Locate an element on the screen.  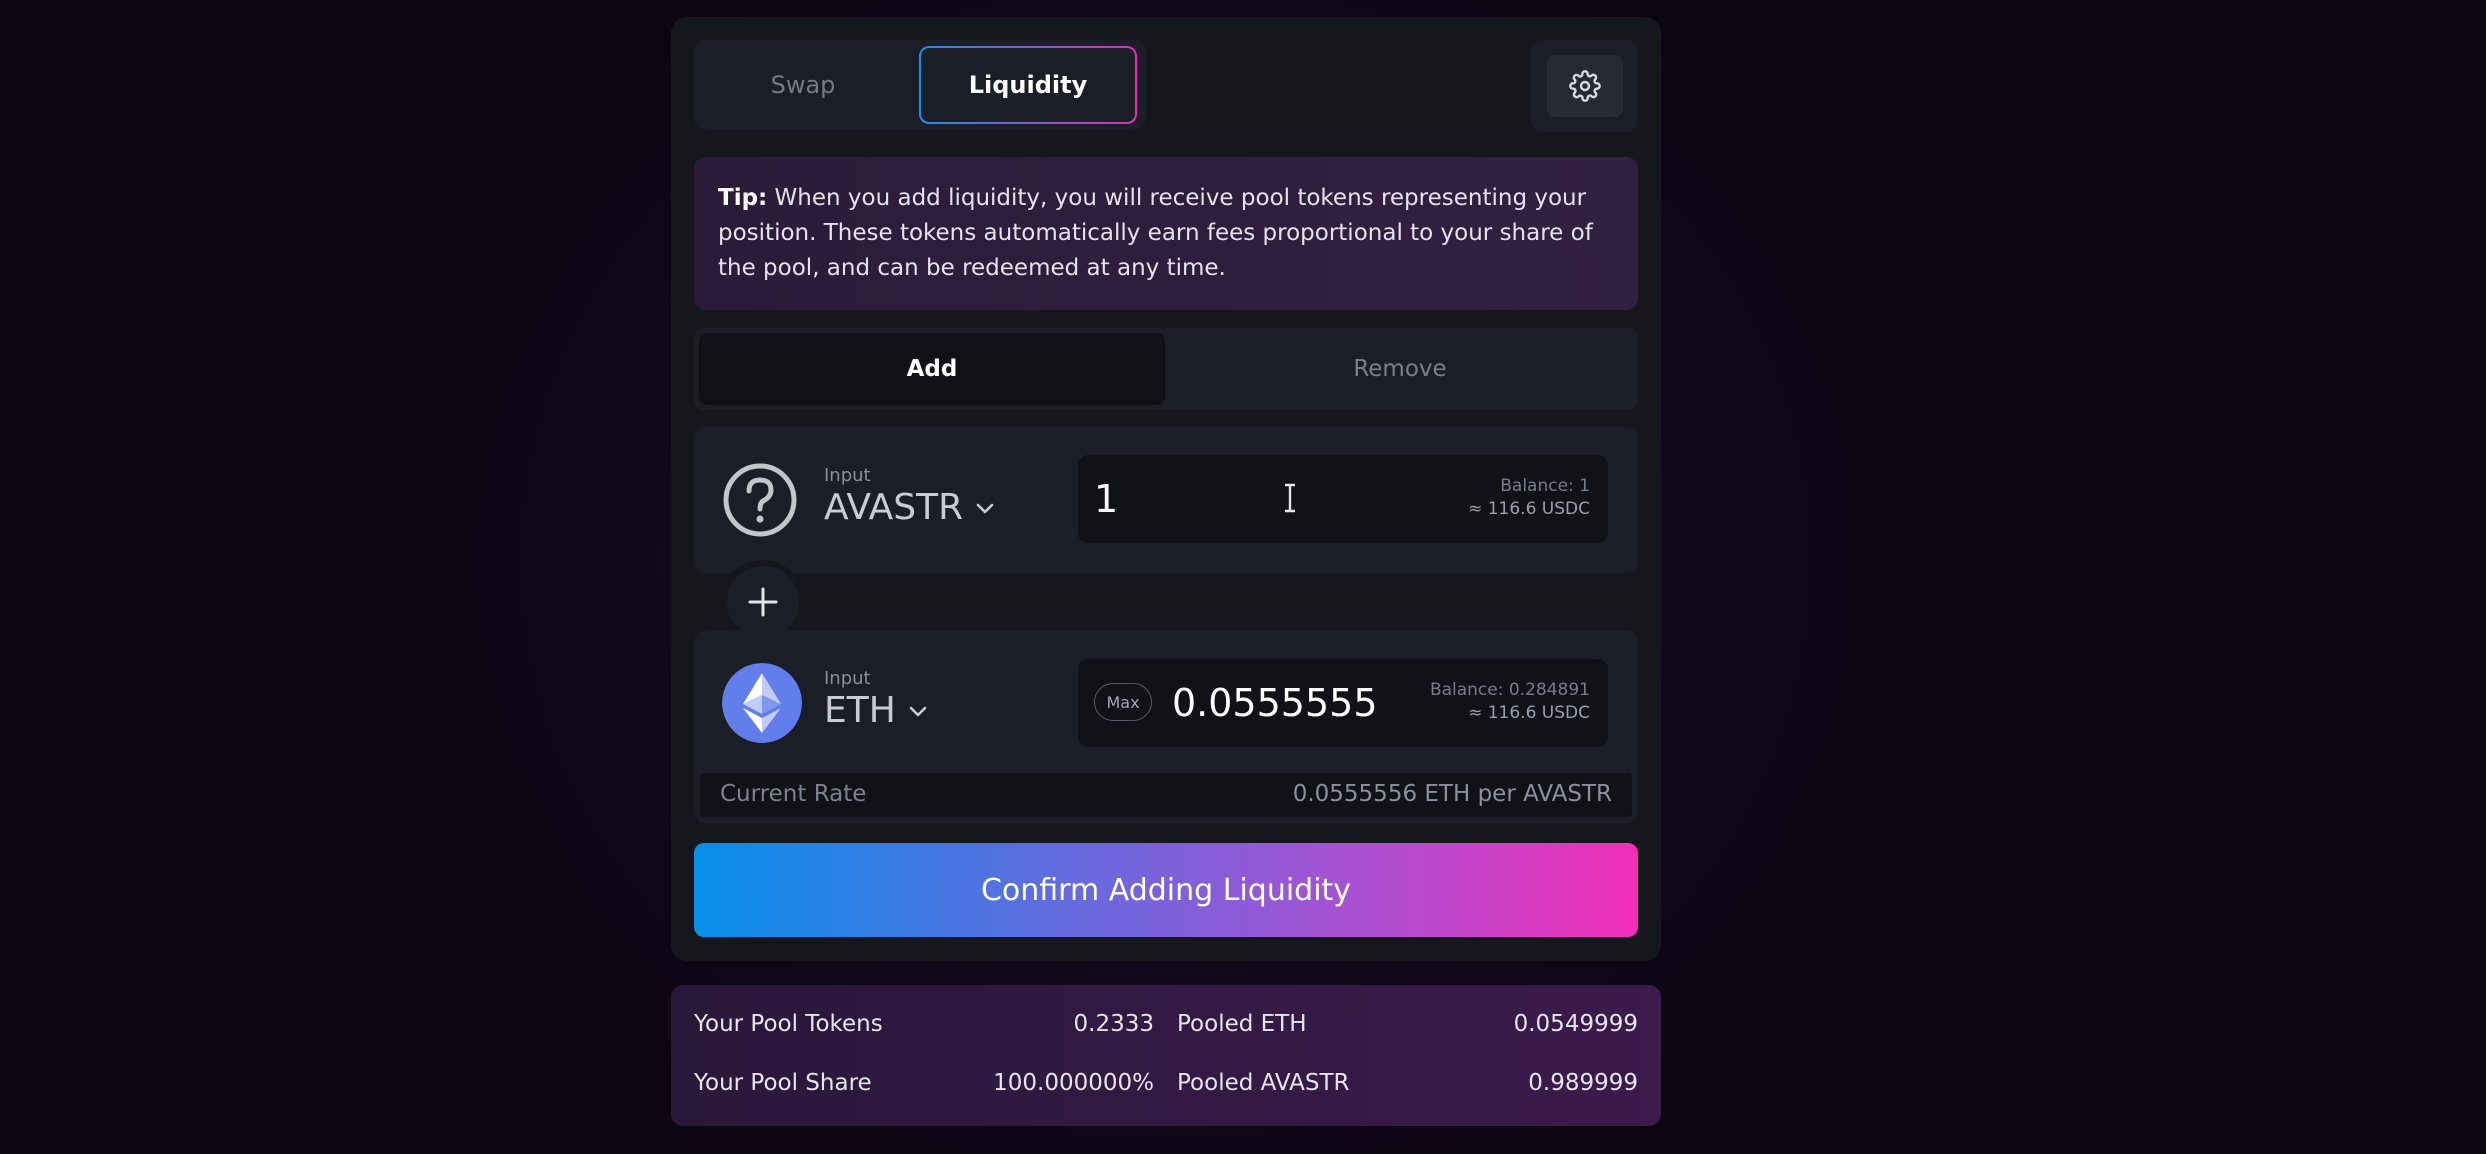
settings-container is located at coordinates (1584, 86).